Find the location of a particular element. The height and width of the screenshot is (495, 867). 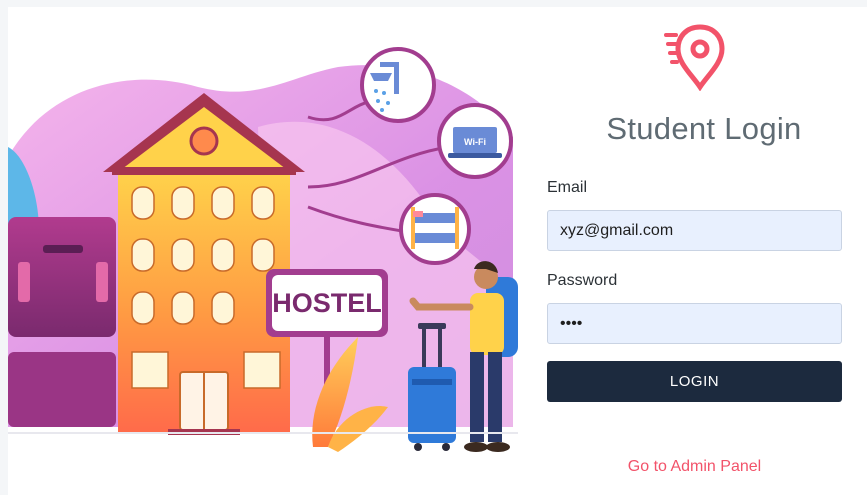

wifi-icon: Wi-Fi is located at coordinates (475, 141).